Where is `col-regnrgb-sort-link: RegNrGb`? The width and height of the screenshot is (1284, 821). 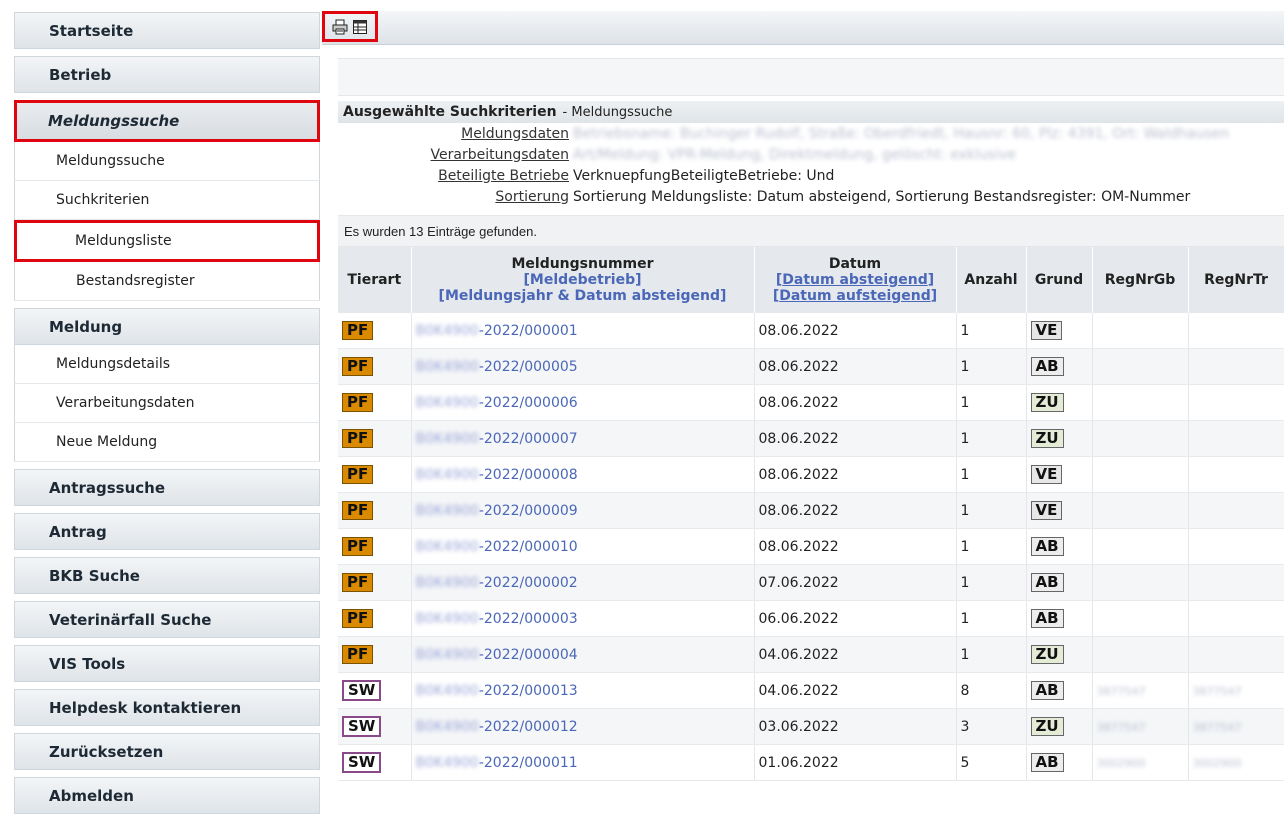 col-regnrgb-sort-link: RegNrGb is located at coordinates (1140, 280).